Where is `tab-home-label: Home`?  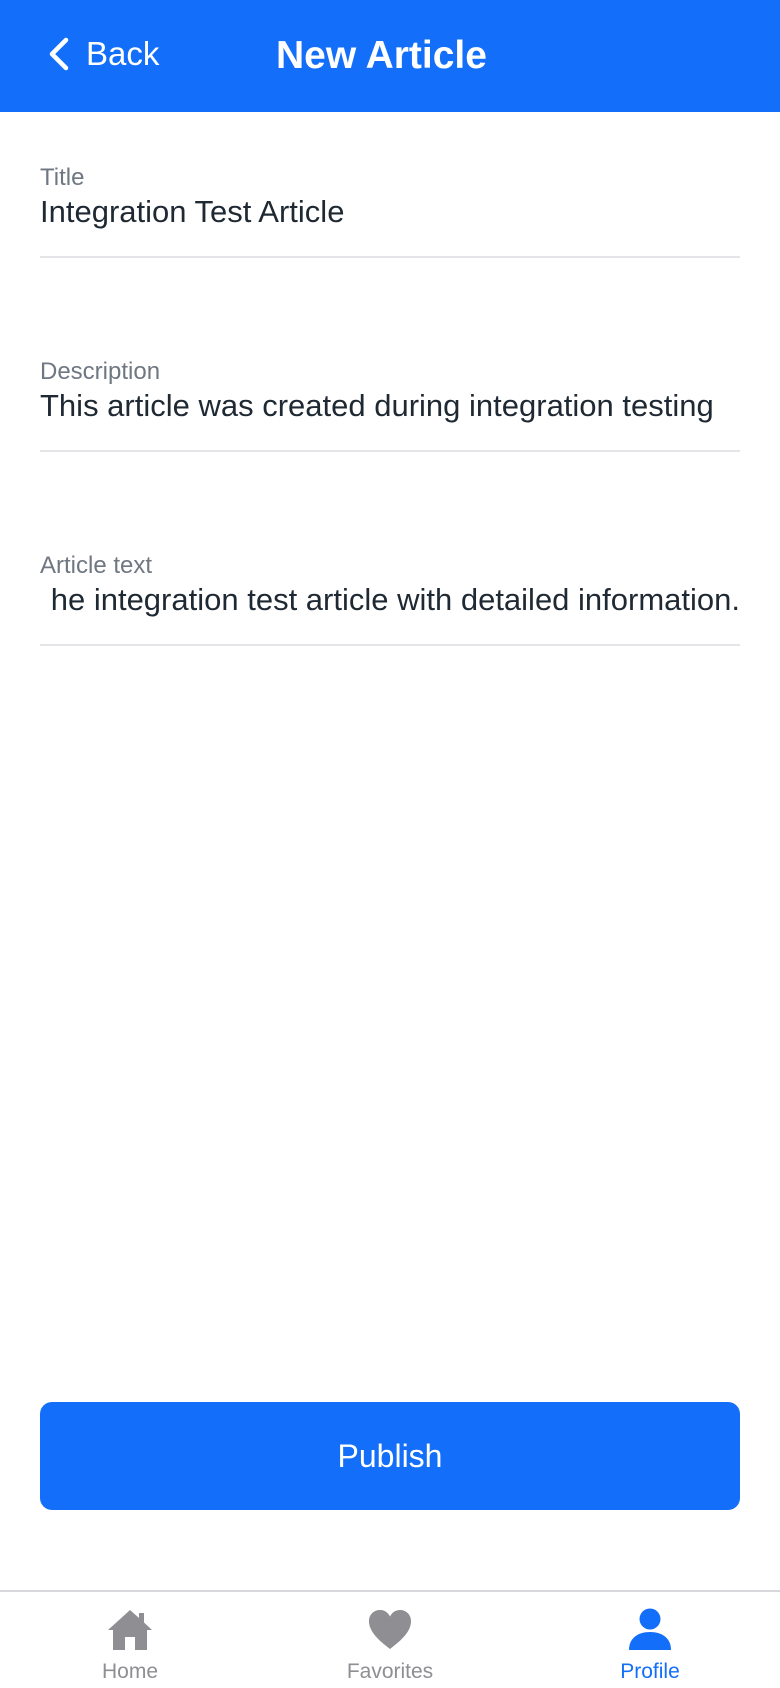 tab-home-label: Home is located at coordinates (130, 1671).